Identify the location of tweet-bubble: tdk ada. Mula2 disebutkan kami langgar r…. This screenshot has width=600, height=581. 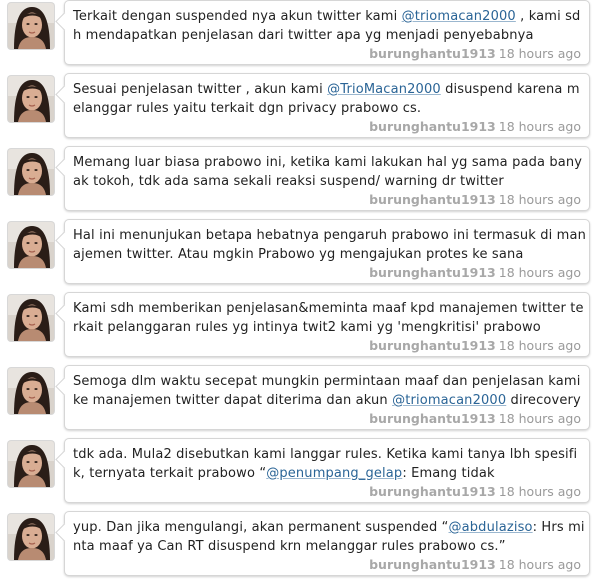
(322, 470).